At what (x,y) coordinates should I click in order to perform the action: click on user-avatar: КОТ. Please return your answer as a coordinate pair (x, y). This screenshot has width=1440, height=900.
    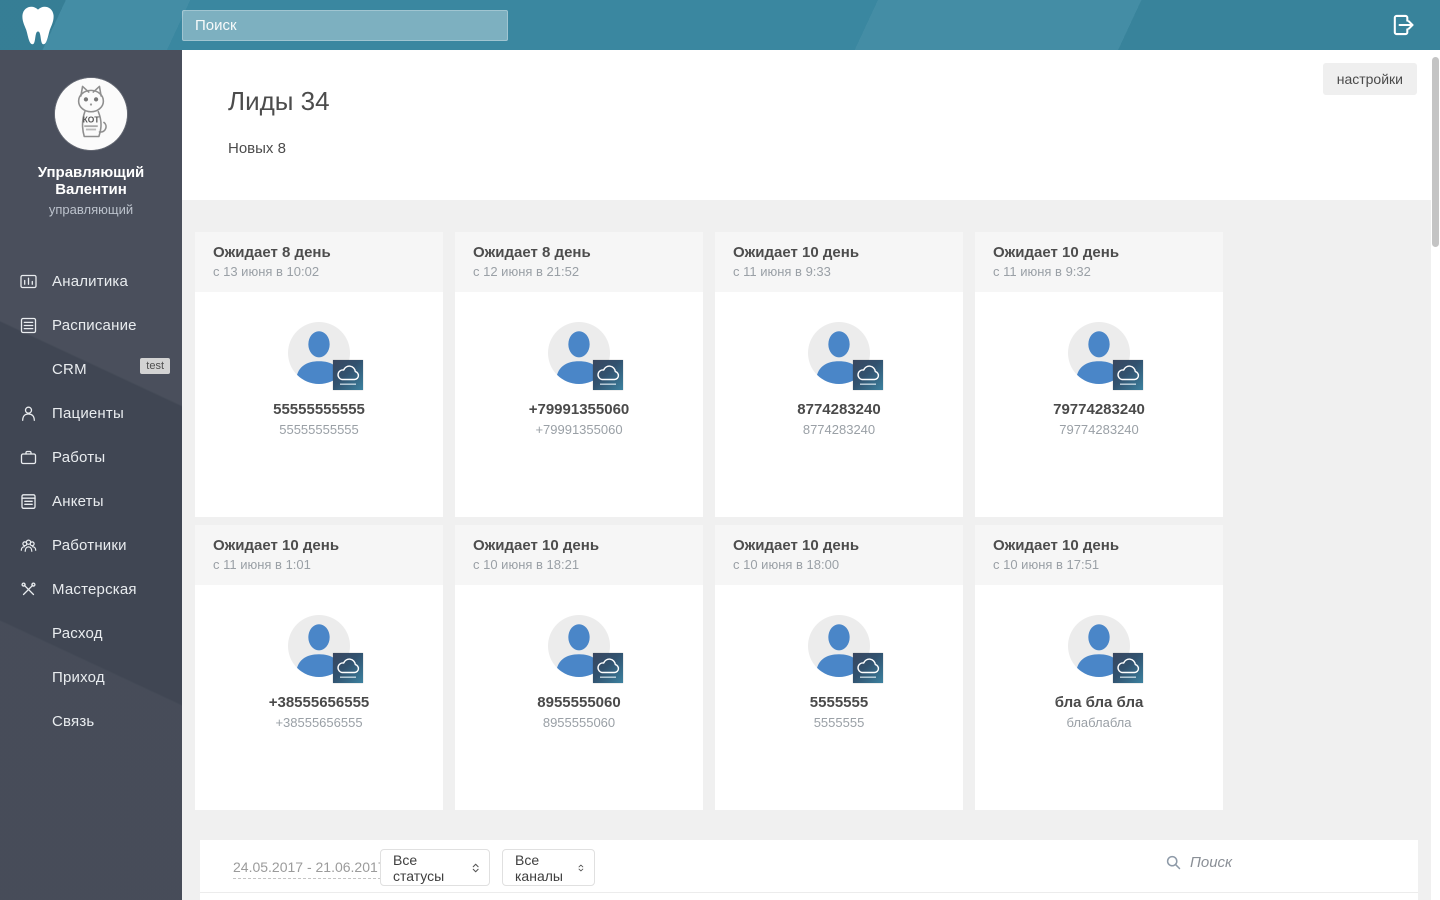
    Looking at the image, I should click on (91, 114).